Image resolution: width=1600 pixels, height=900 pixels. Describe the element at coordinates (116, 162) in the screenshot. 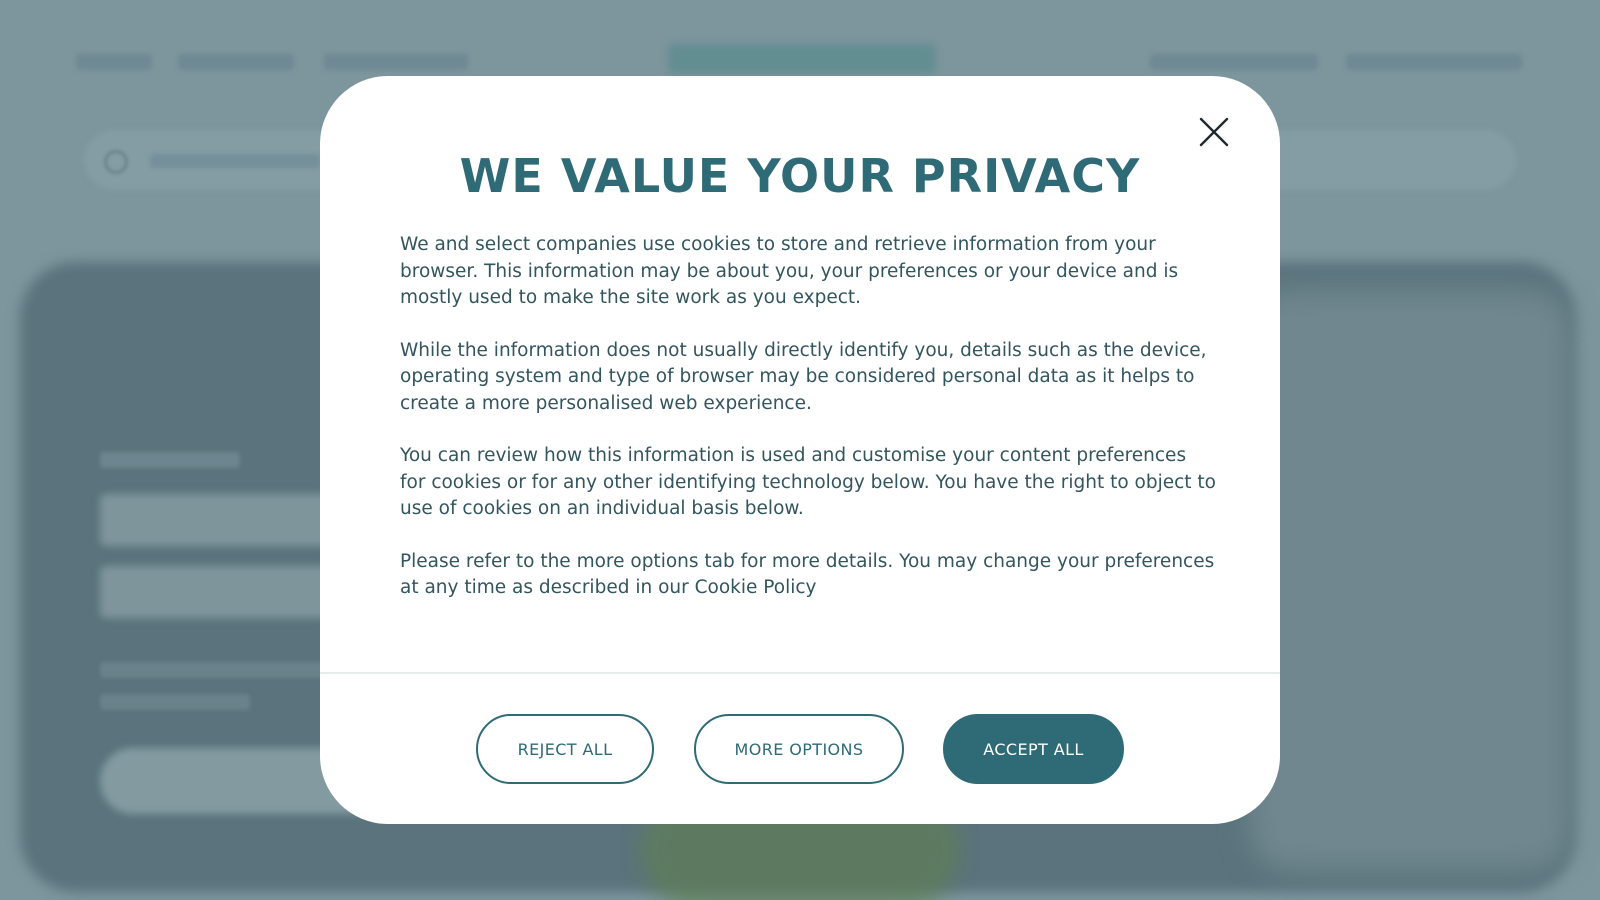

I see `background-search-icon` at that location.